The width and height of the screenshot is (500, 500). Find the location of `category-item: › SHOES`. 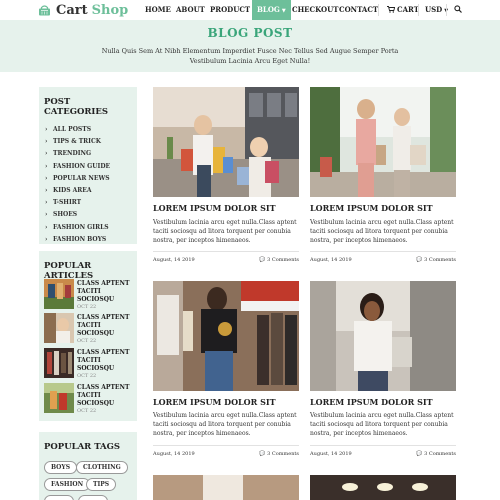

category-item: › SHOES is located at coordinates (91, 215).